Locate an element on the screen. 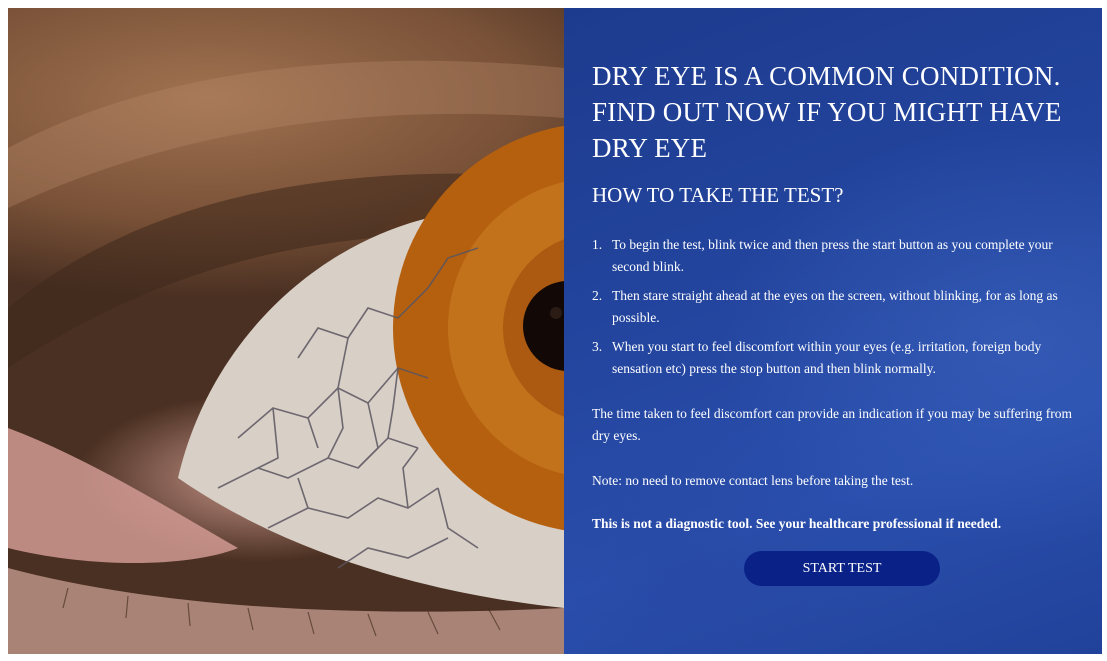  step-number: 3. is located at coordinates (597, 346).